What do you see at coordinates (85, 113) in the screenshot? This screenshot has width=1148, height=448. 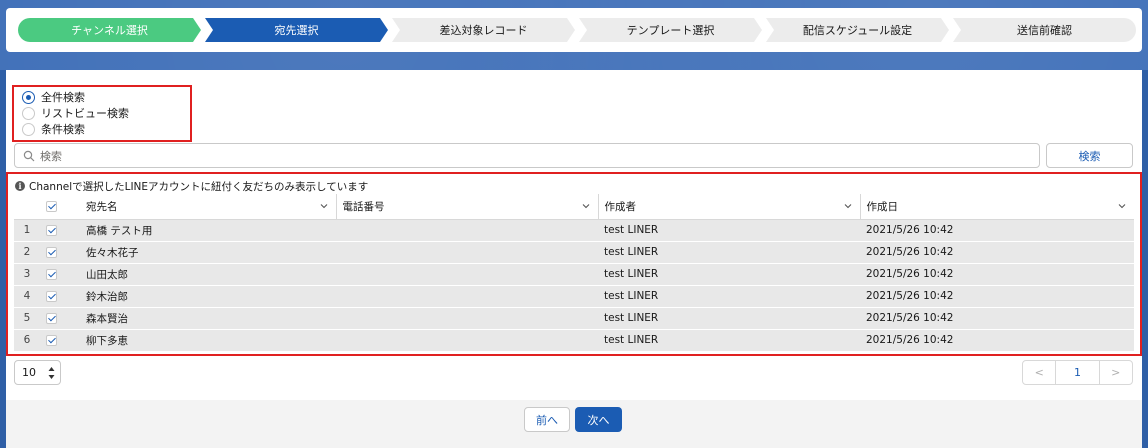 I see `scope-option-label: リストビュー検索` at bounding box center [85, 113].